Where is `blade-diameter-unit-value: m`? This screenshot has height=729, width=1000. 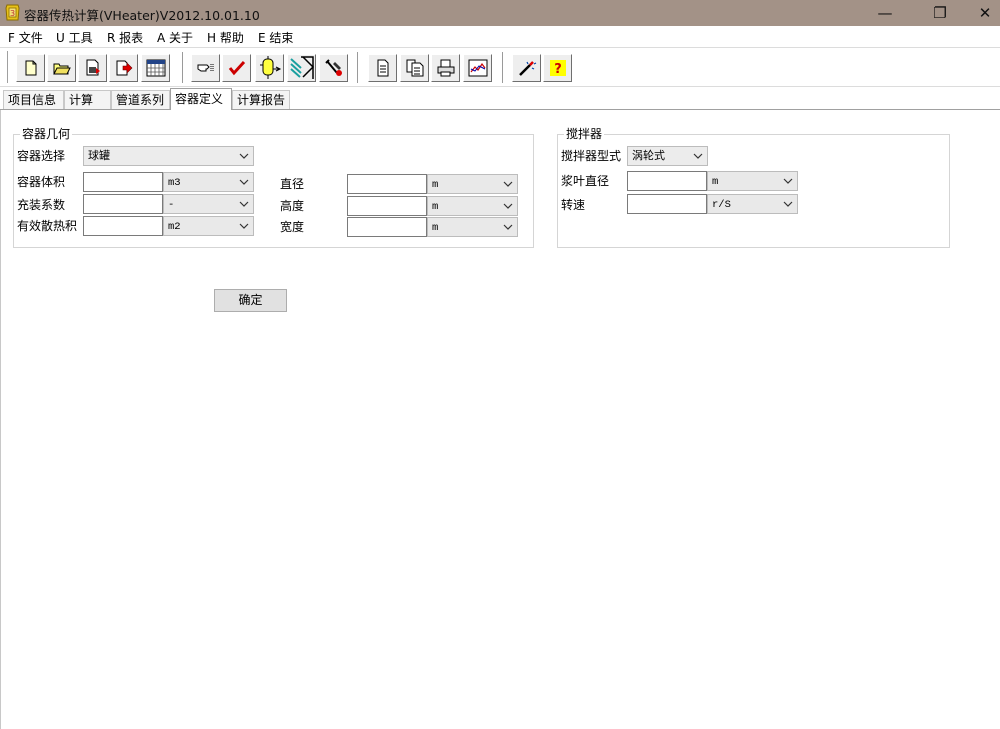
blade-diameter-unit-value: m is located at coordinates (715, 182).